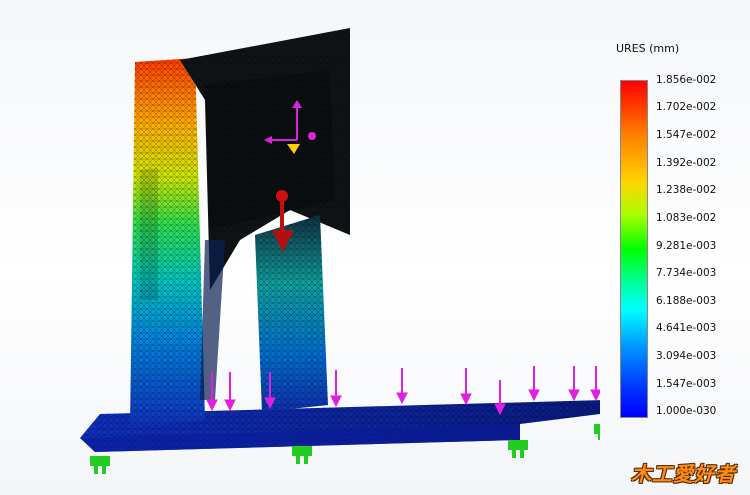 The width and height of the screenshot is (750, 495). I want to click on watermark-logo: 木工愛好者, so click(675, 472).